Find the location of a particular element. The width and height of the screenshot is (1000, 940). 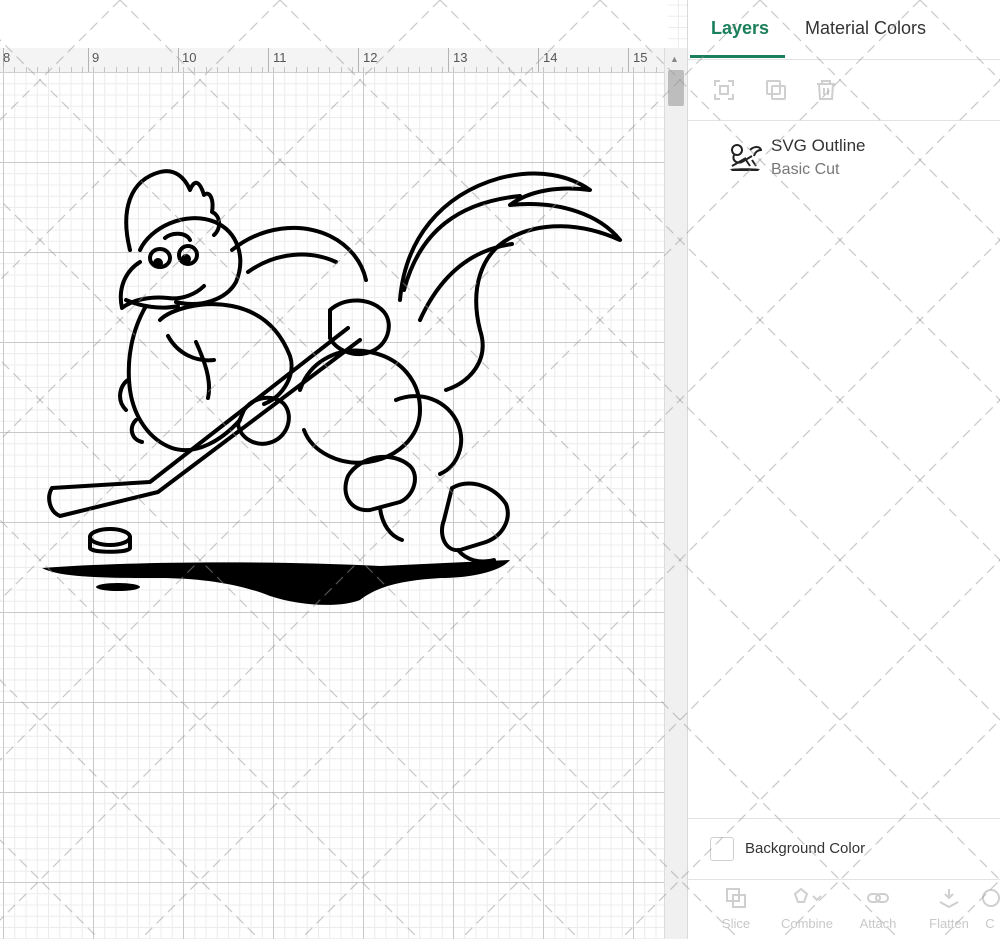

layer-item: SVG Outline Basic Cut is located at coordinates (844, 154).